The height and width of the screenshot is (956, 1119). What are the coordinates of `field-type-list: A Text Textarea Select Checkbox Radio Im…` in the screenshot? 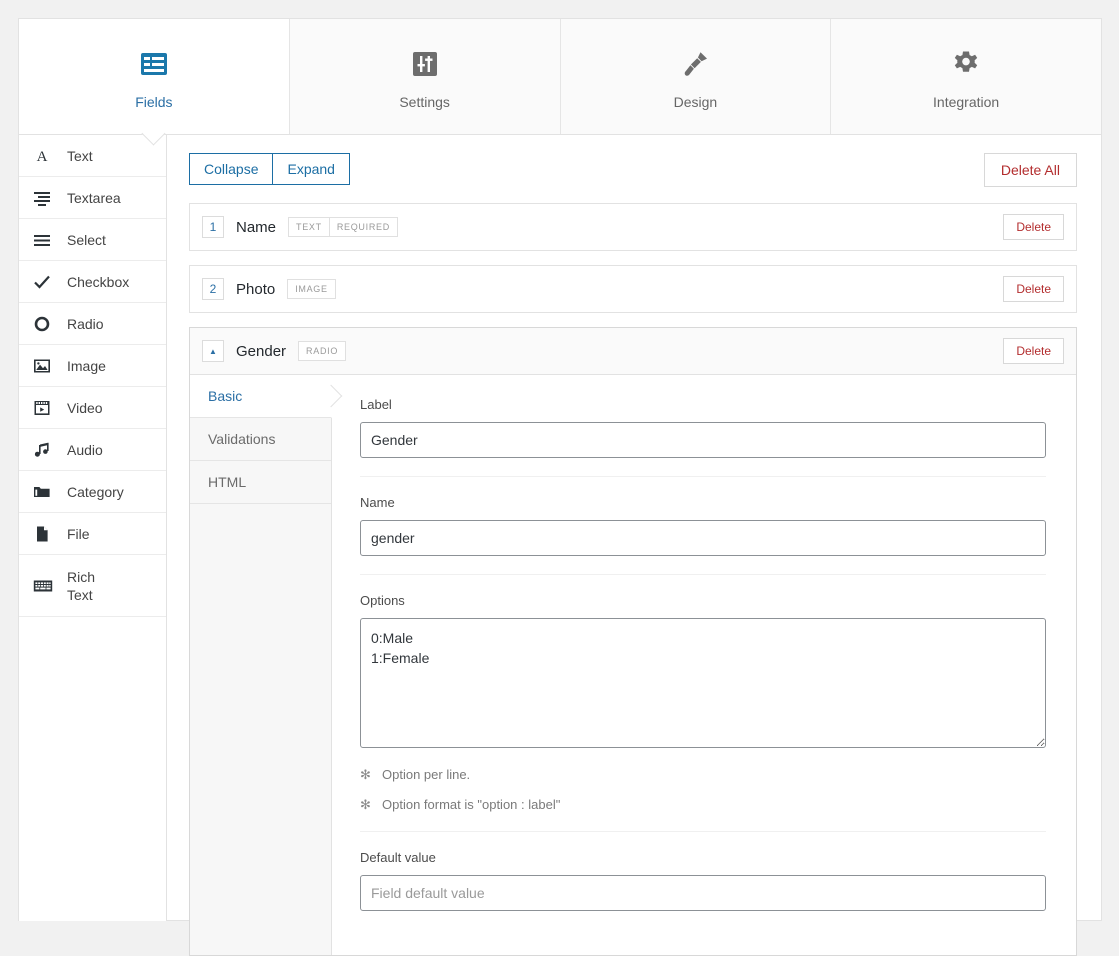 It's located at (93, 528).